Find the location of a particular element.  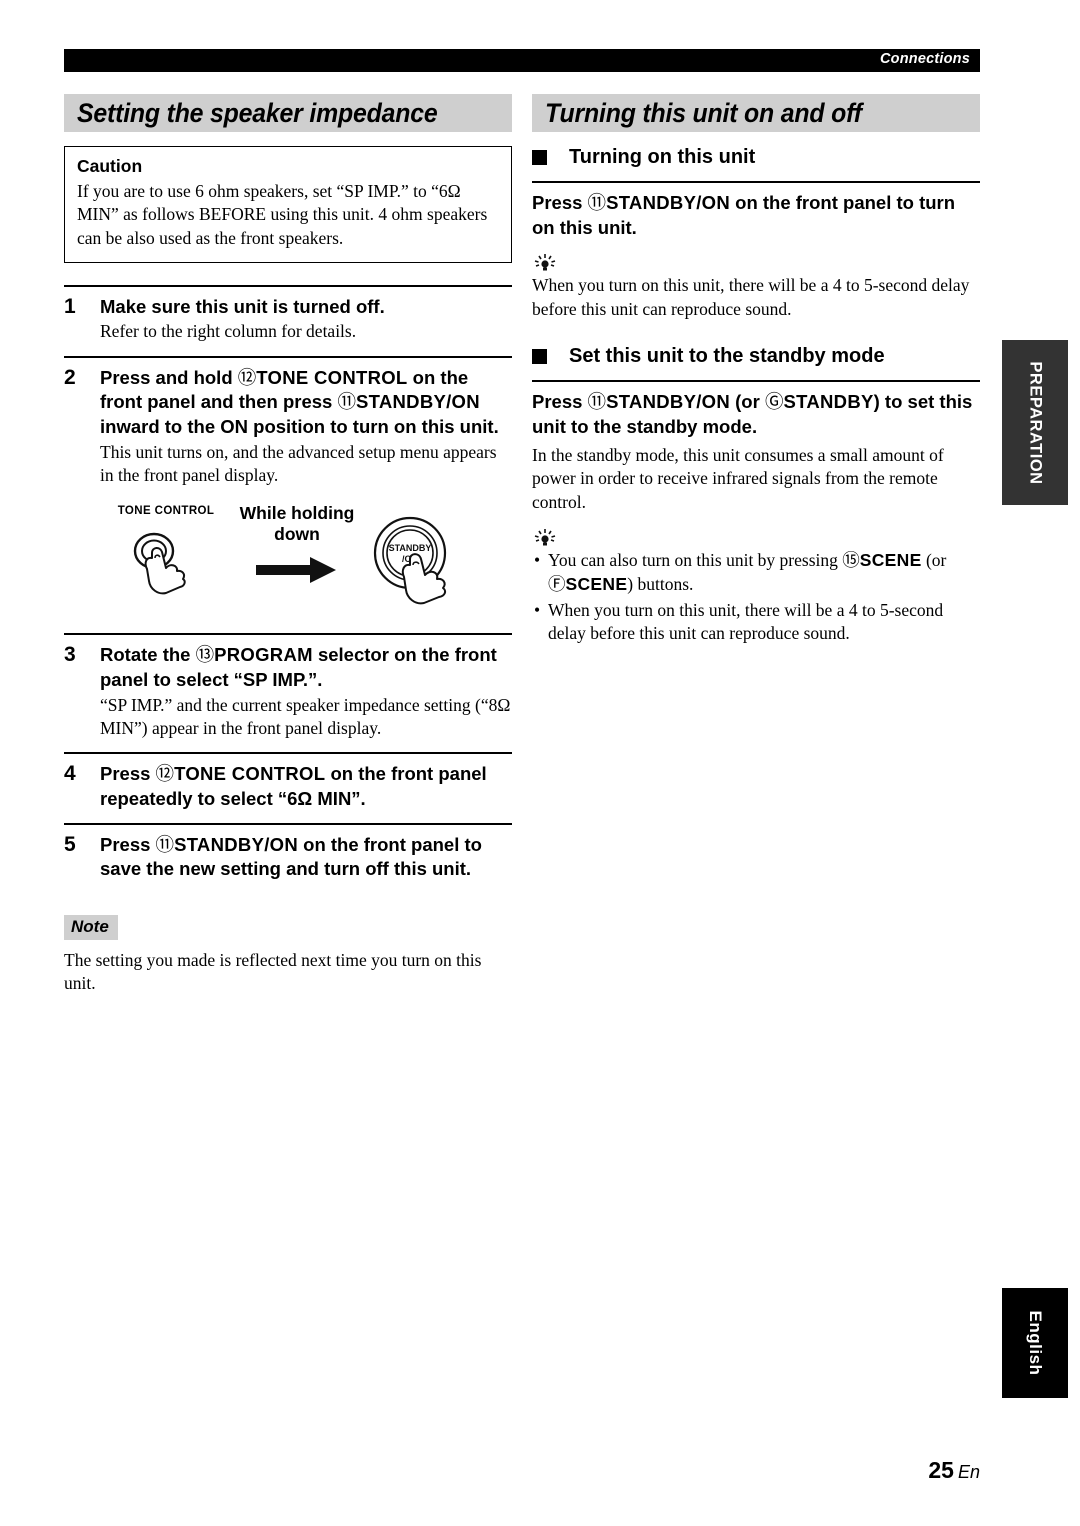

side-tab-english-label: English is located at coordinates (1035, 1343).